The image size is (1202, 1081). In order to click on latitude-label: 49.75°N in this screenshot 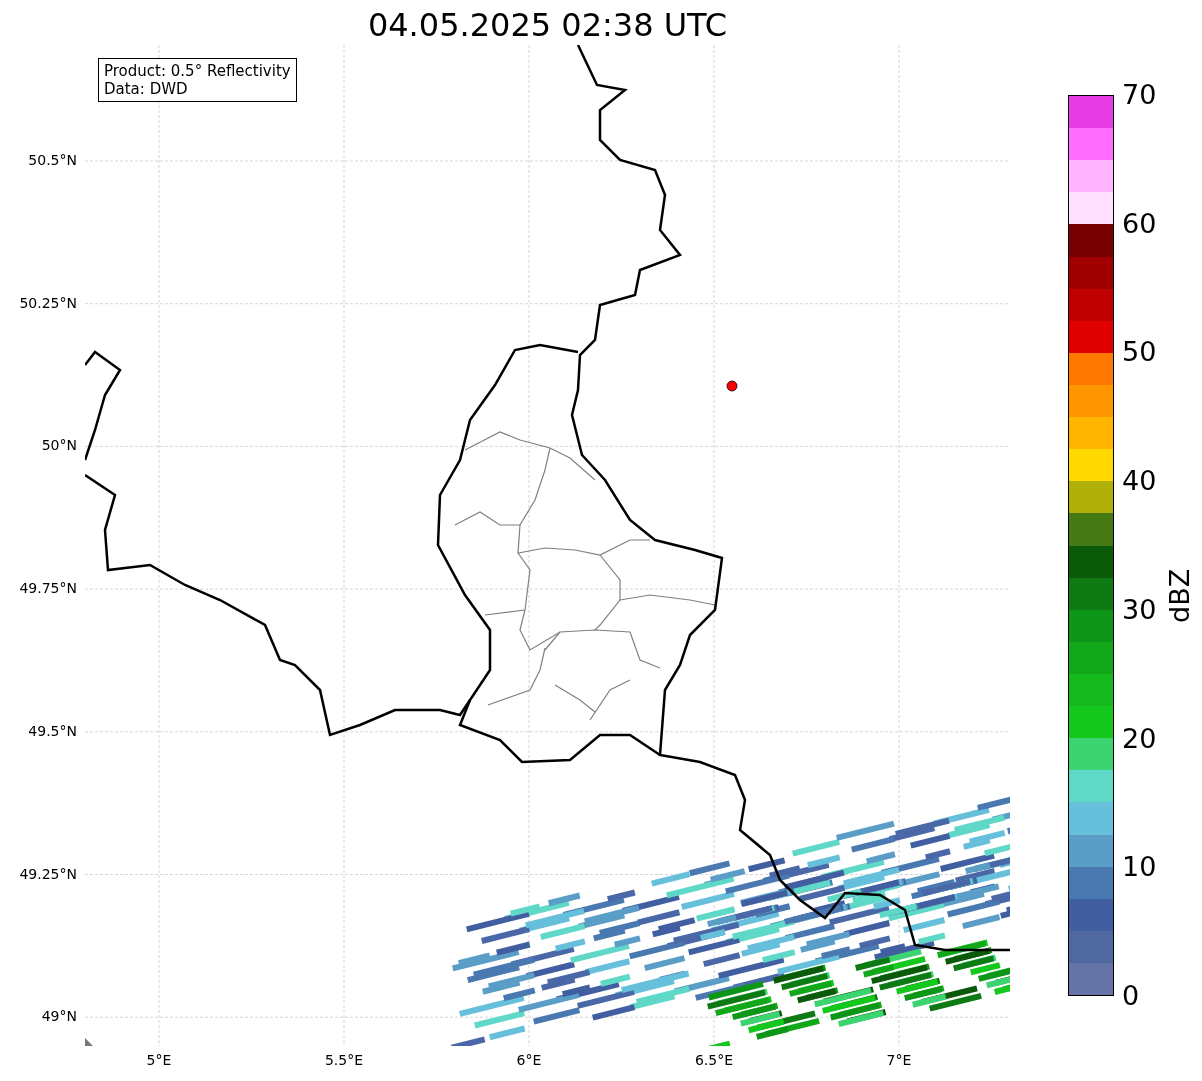, I will do `click(48, 588)`.